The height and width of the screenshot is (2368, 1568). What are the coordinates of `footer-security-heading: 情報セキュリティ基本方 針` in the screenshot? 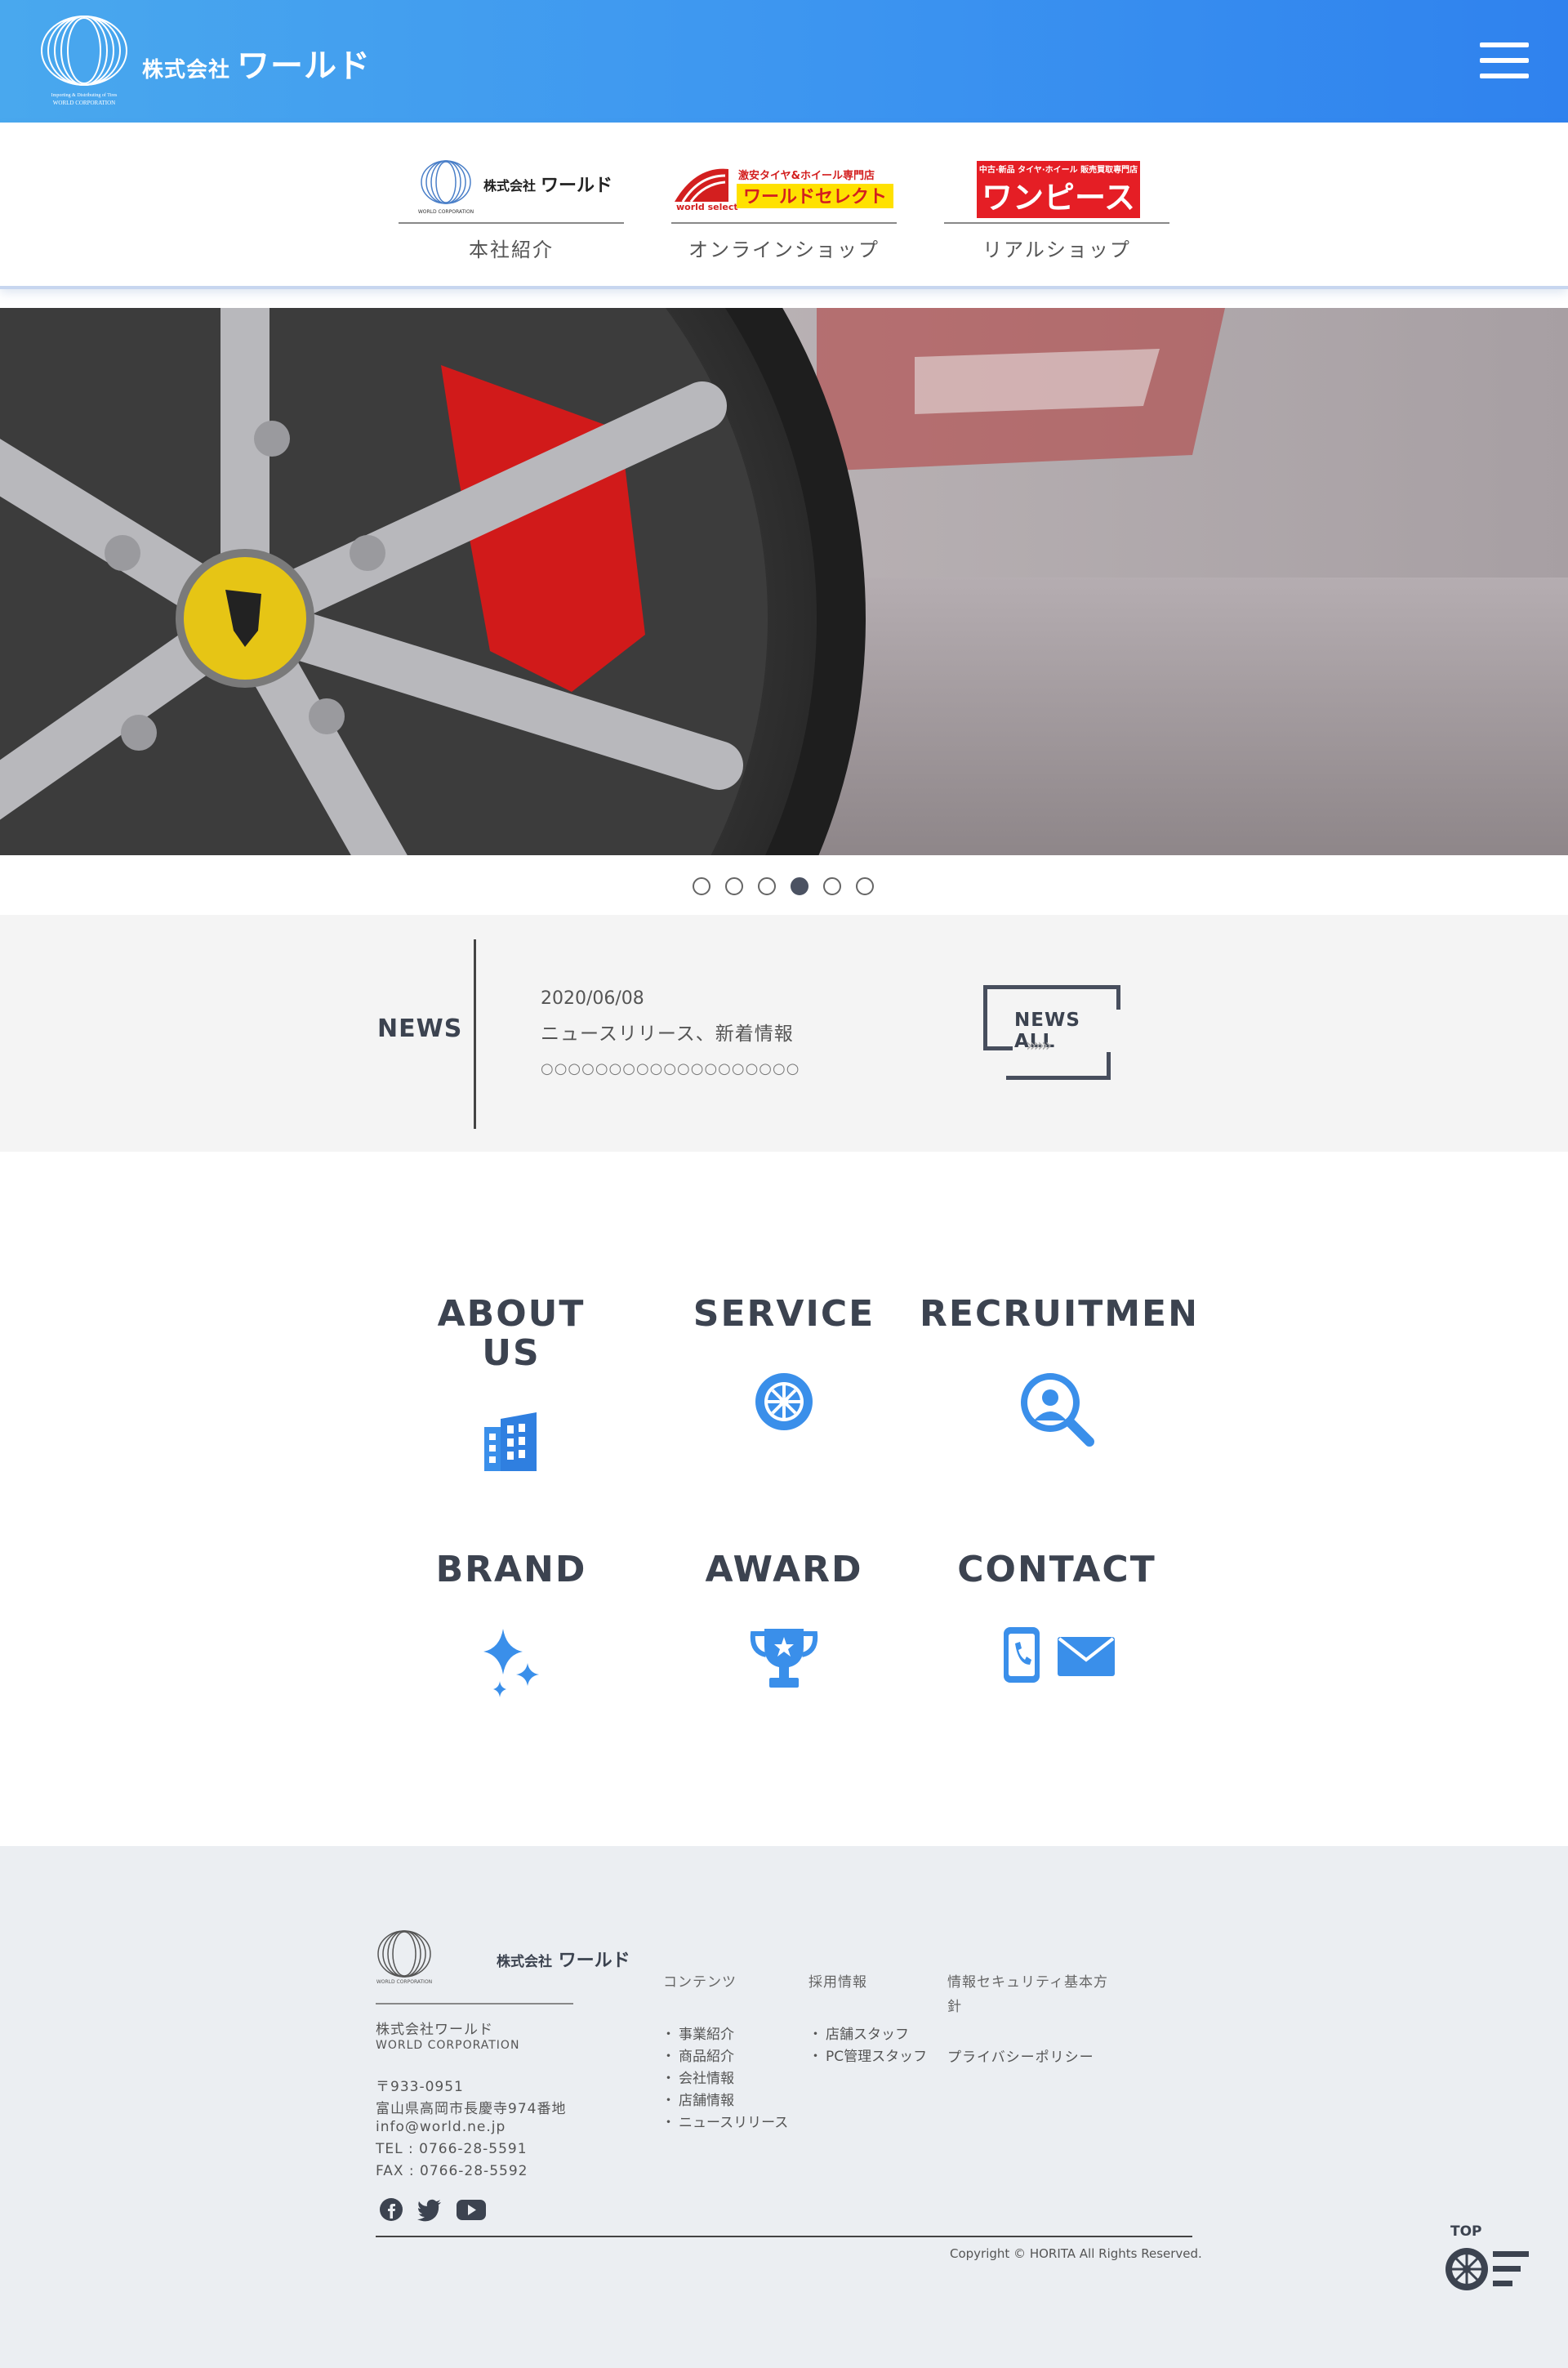 It's located at (1027, 1994).